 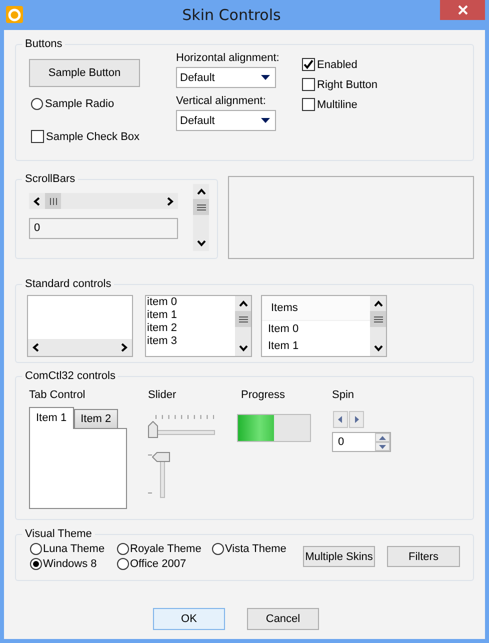 What do you see at coordinates (347, 84) in the screenshot?
I see `checkbox-label: Right Button` at bounding box center [347, 84].